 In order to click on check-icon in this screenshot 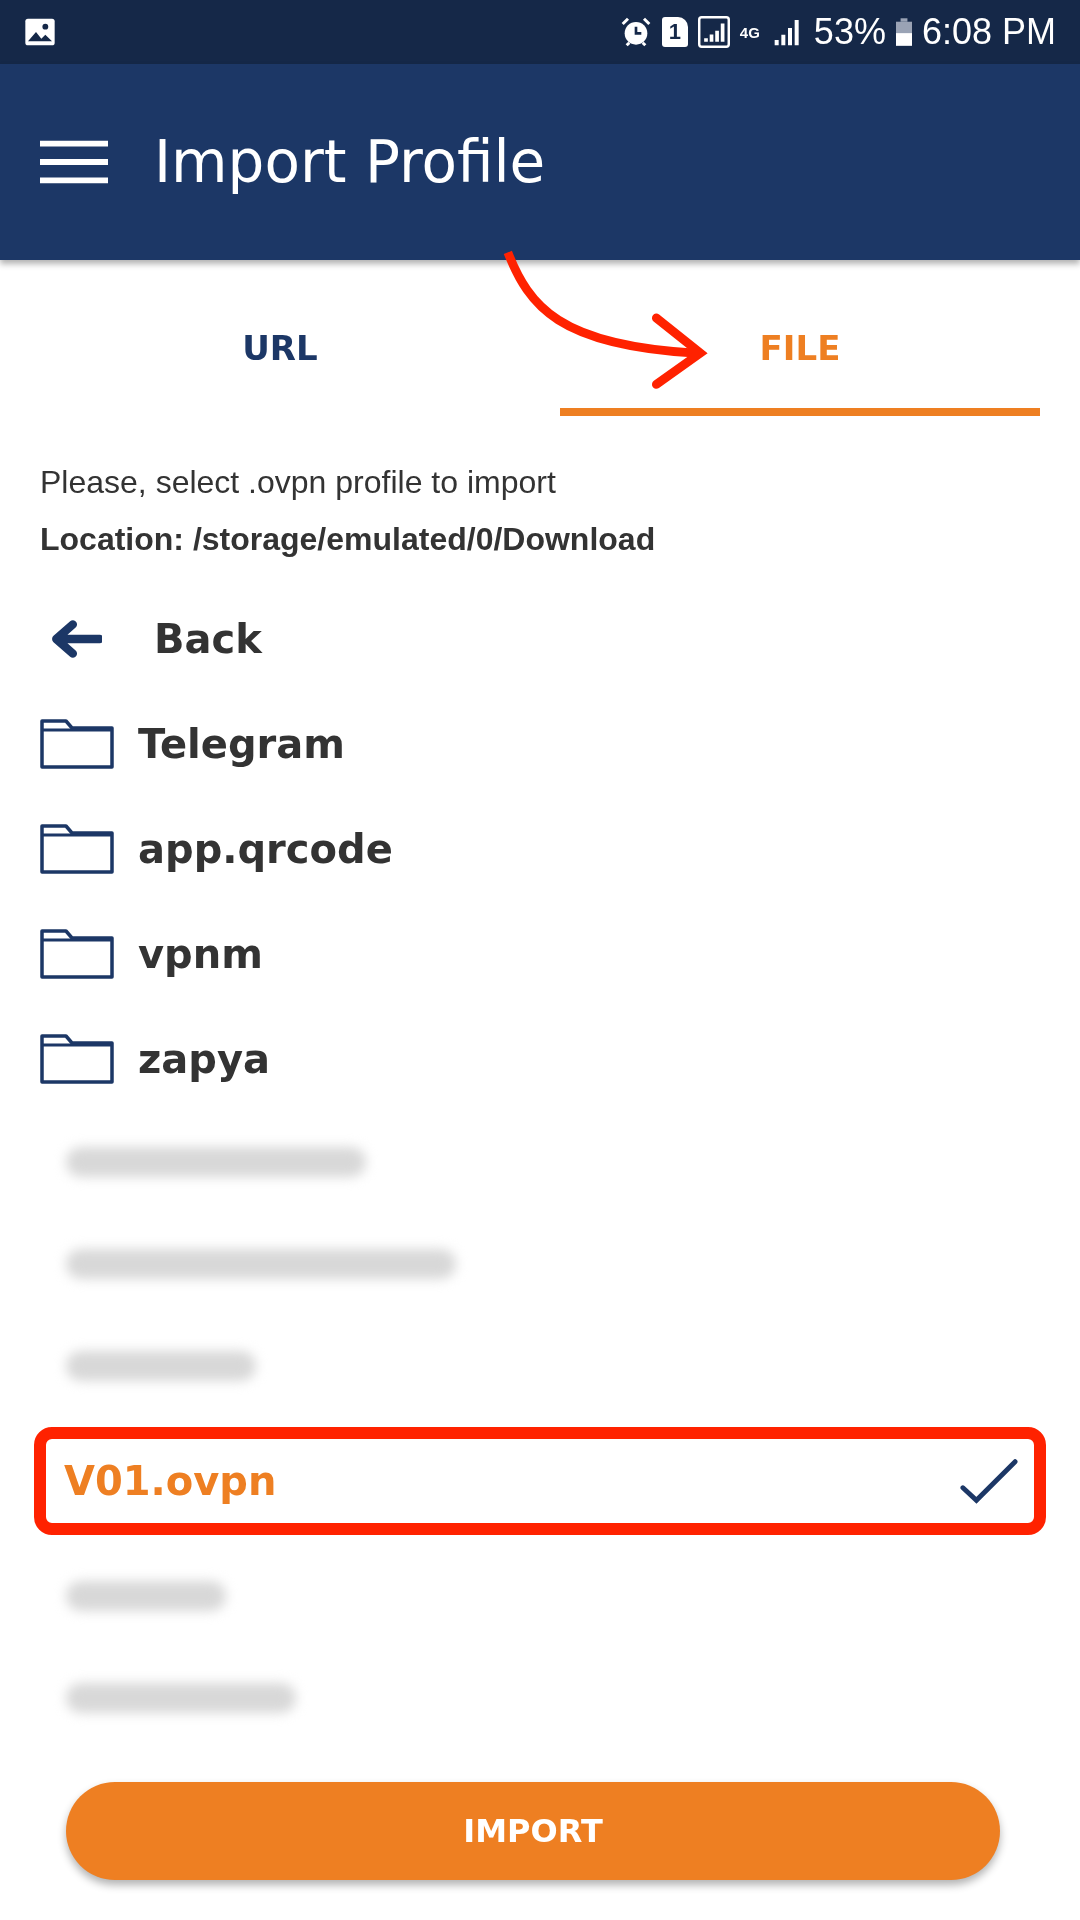, I will do `click(989, 1481)`.